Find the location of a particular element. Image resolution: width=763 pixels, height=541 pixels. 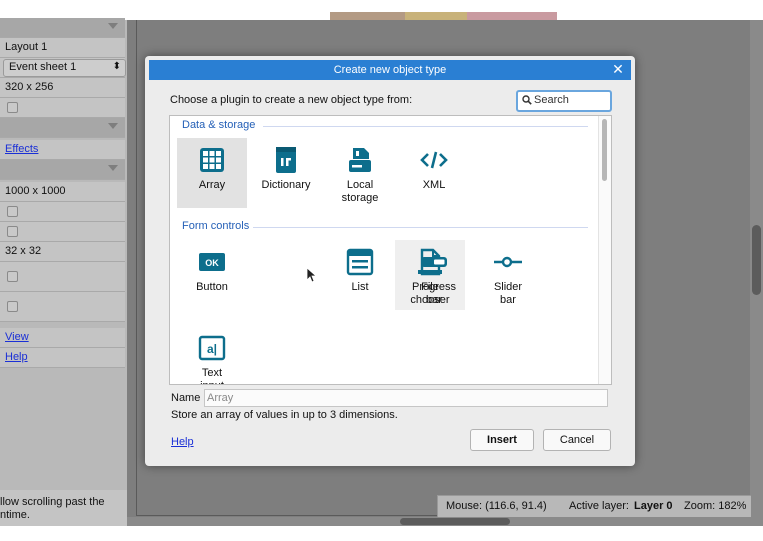

view-link: View is located at coordinates (17, 337).